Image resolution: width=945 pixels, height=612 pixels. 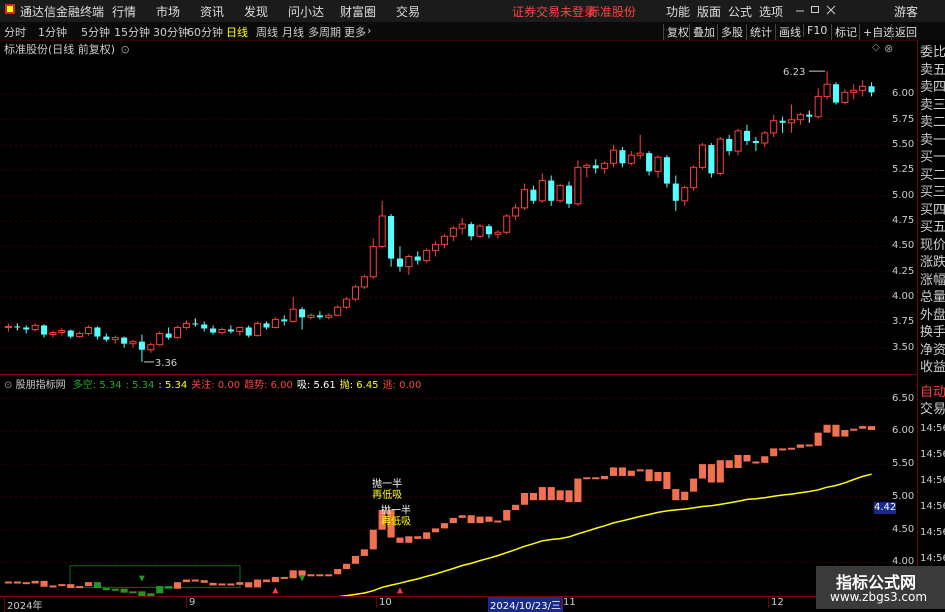 What do you see at coordinates (876, 47) in the screenshot?
I see `diamond-icon: ◇` at bounding box center [876, 47].